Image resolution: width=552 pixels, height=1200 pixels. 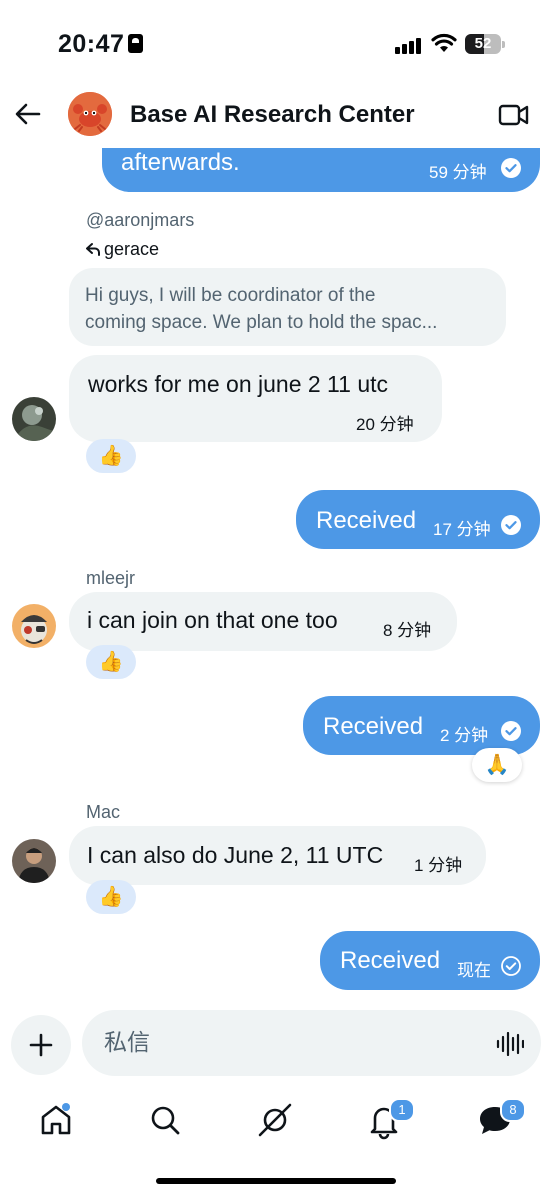 What do you see at coordinates (464, 735) in the screenshot?
I see `message-time: 2 分钟` at bounding box center [464, 735].